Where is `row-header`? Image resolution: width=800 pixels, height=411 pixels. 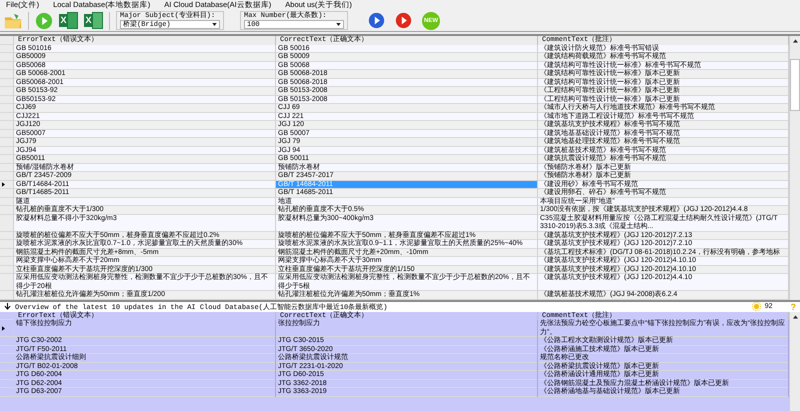 row-header is located at coordinates (7, 328).